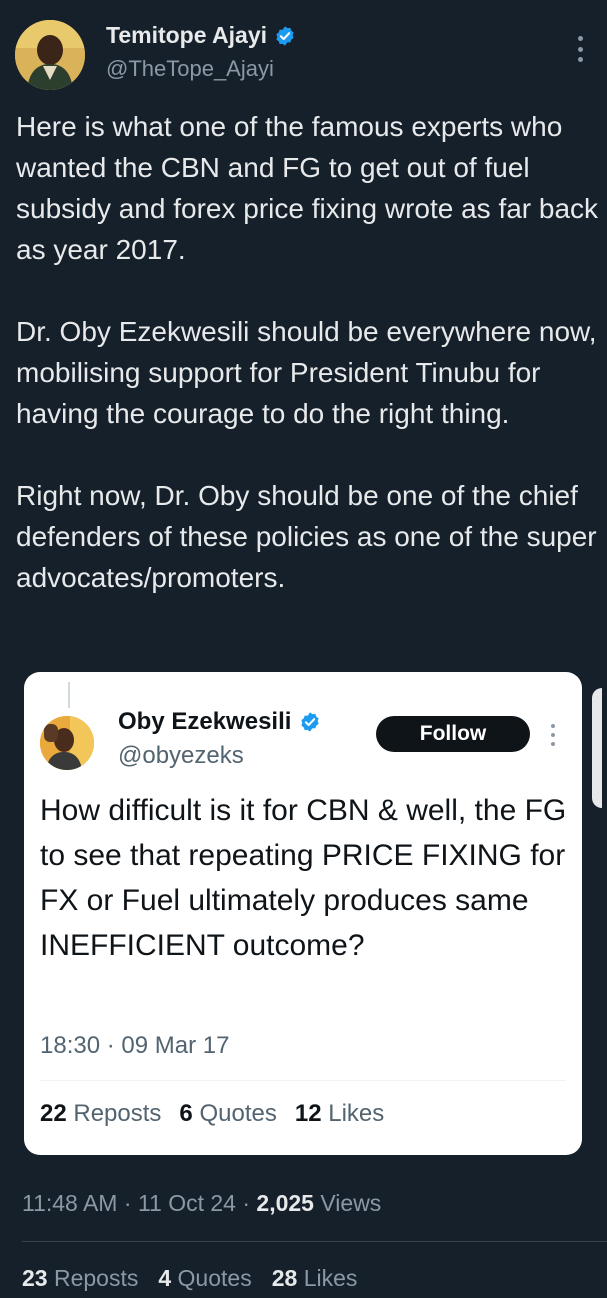 This screenshot has width=607, height=1298. What do you see at coordinates (453, 734) in the screenshot?
I see `follow-button: Follow` at bounding box center [453, 734].